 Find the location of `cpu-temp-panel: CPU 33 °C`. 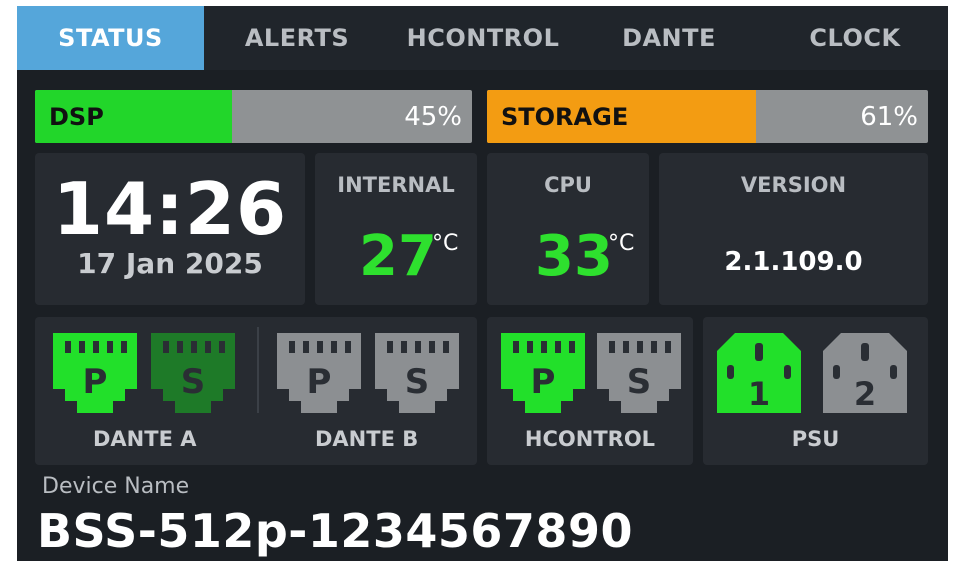

cpu-temp-panel: CPU 33 °C is located at coordinates (568, 229).